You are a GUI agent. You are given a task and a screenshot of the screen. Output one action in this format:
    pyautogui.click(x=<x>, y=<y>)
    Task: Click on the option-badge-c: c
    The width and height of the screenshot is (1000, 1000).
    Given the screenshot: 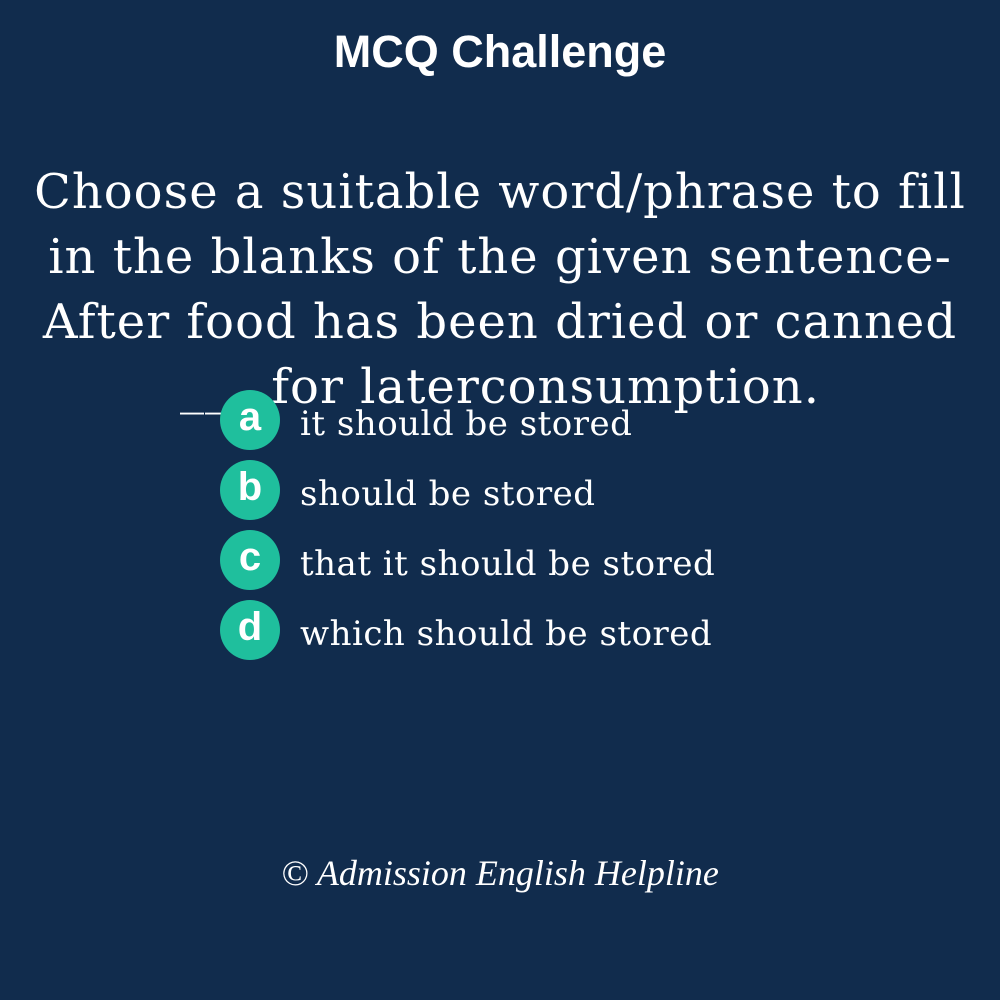 What is the action you would take?
    pyautogui.click(x=250, y=560)
    